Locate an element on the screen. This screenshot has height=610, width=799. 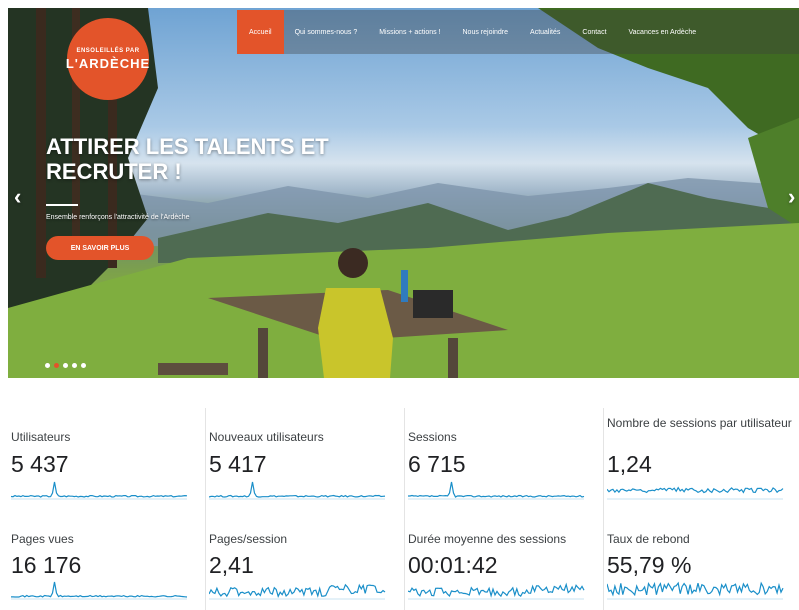
nav-item-vacances: Vacances en Ardèche is located at coordinates (663, 32).